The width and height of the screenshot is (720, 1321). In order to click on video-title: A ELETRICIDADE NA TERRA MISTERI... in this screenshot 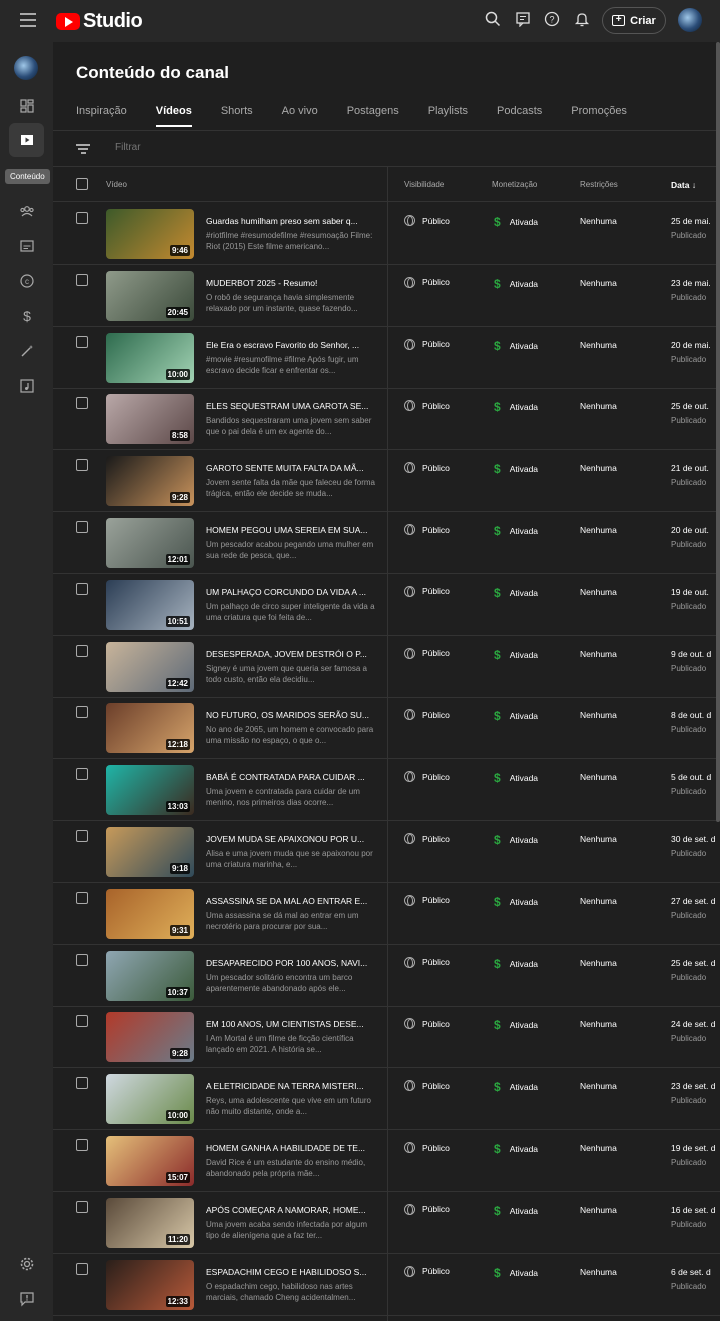, I will do `click(291, 1086)`.